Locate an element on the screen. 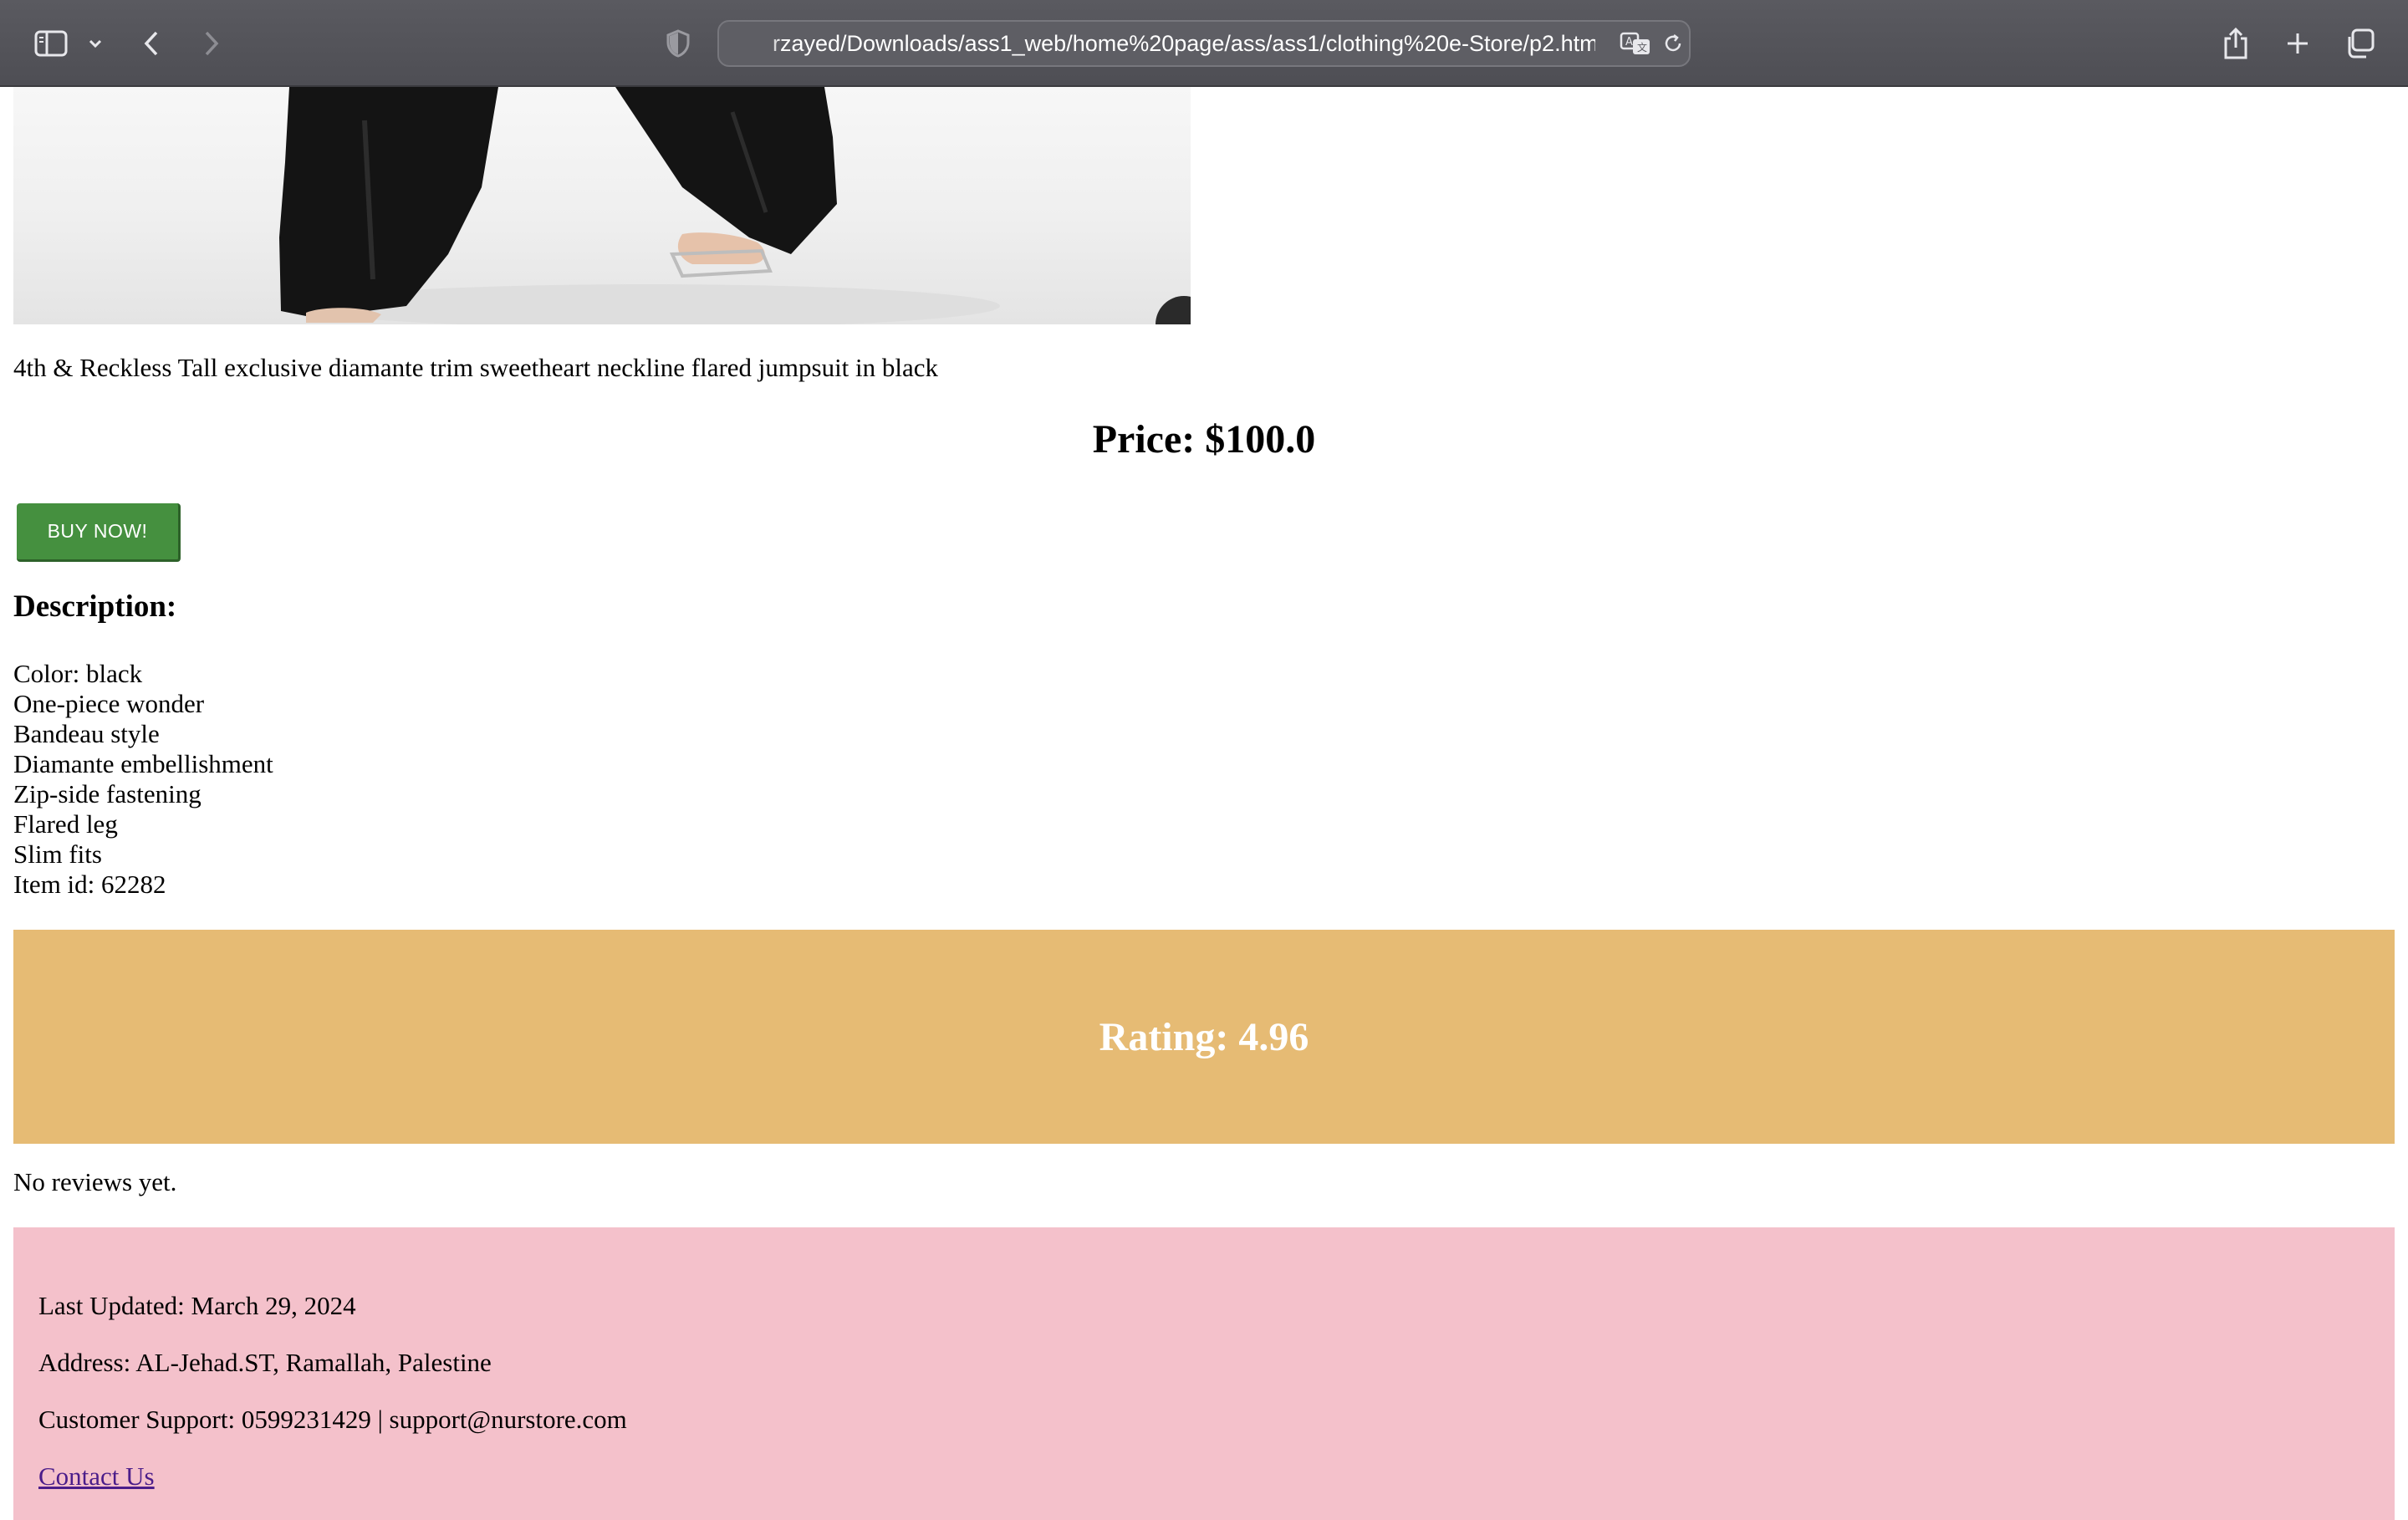 This screenshot has height=1520, width=2408. reload-icon is located at coordinates (1674, 44).